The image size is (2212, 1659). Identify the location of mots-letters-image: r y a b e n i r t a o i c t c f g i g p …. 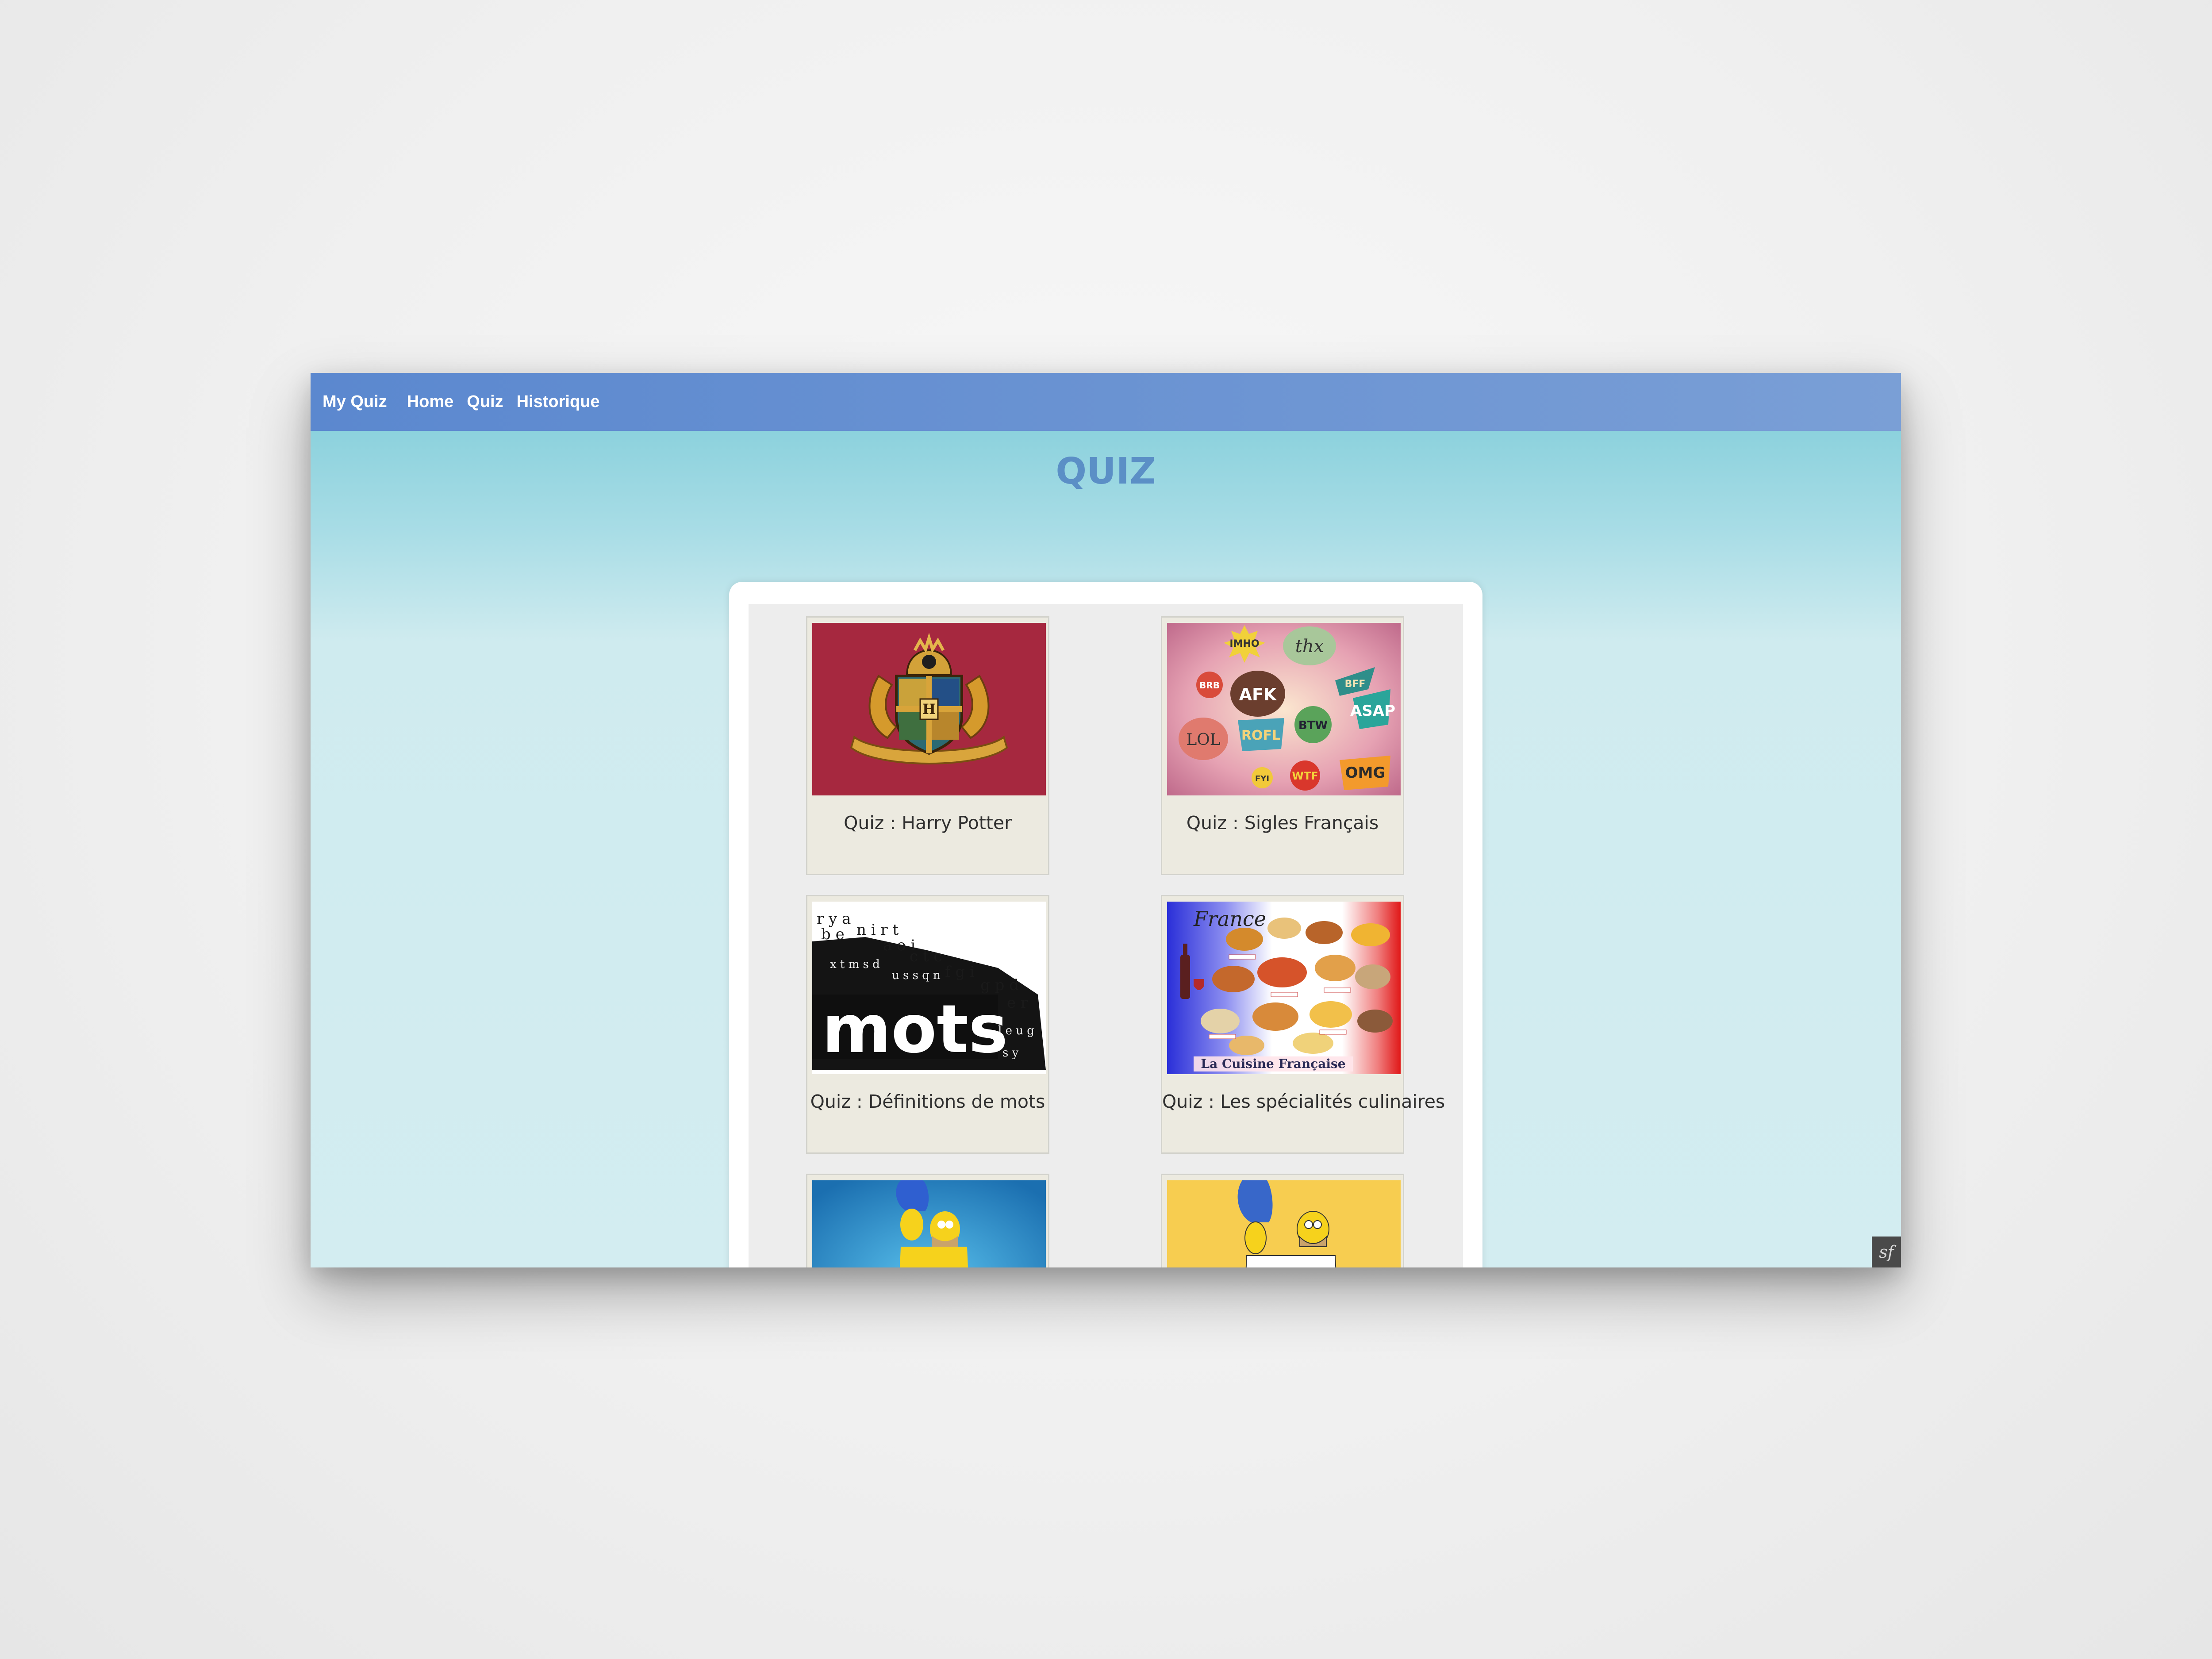
(929, 988).